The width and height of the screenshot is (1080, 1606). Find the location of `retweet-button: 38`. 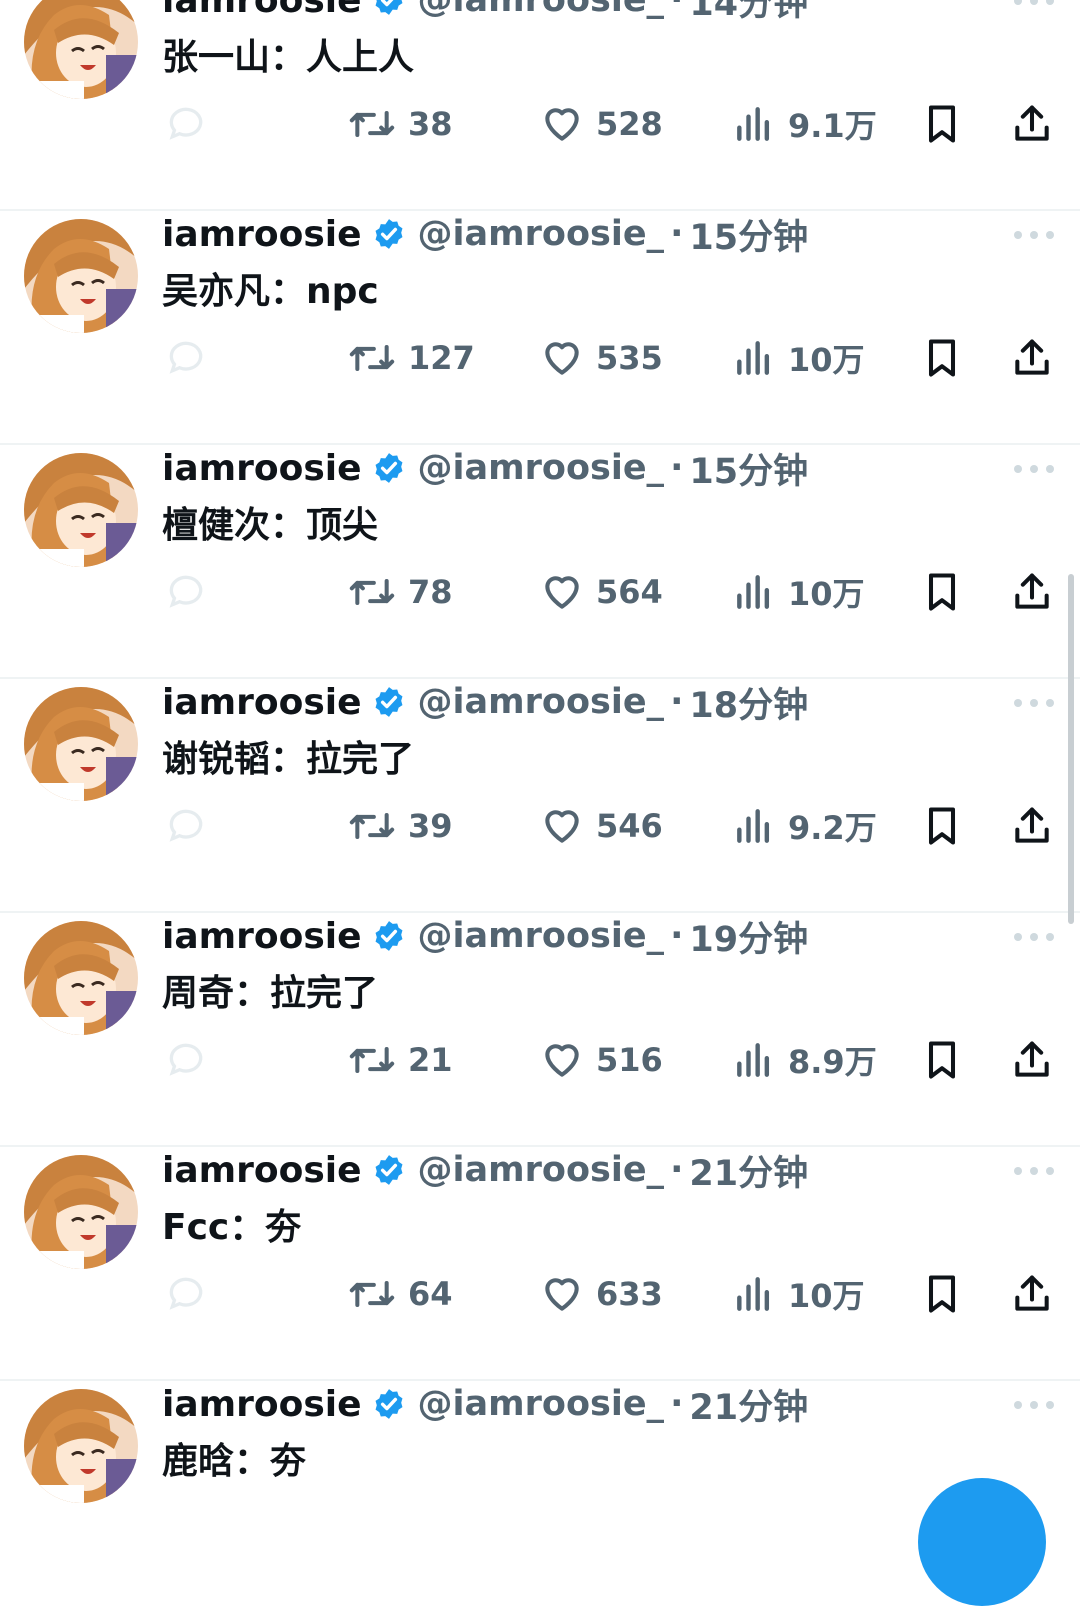

retweet-button: 38 is located at coordinates (400, 124).